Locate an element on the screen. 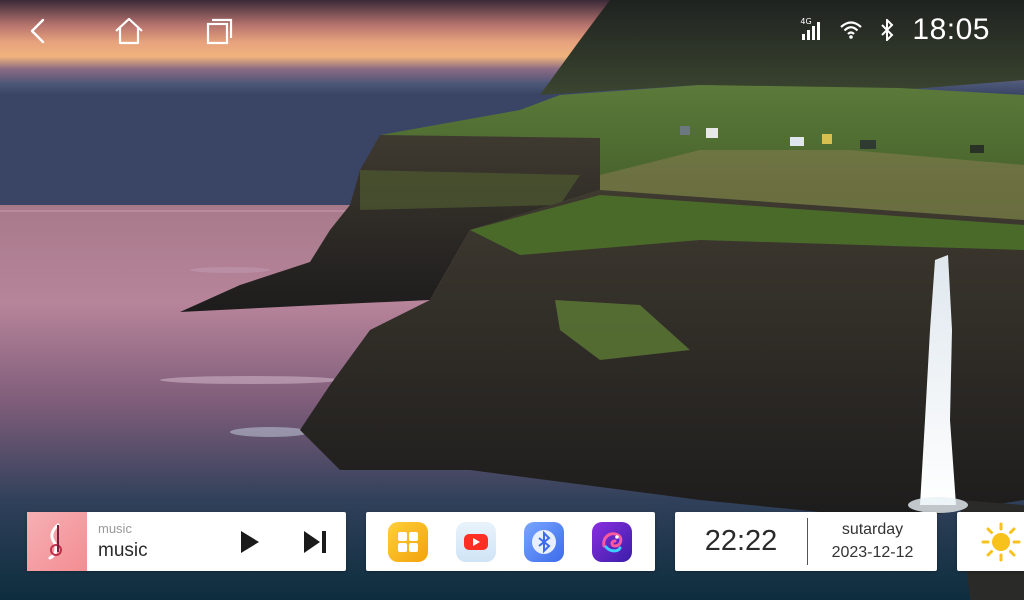 This screenshot has height=600, width=1024. recents-icon is located at coordinates (219, 31).